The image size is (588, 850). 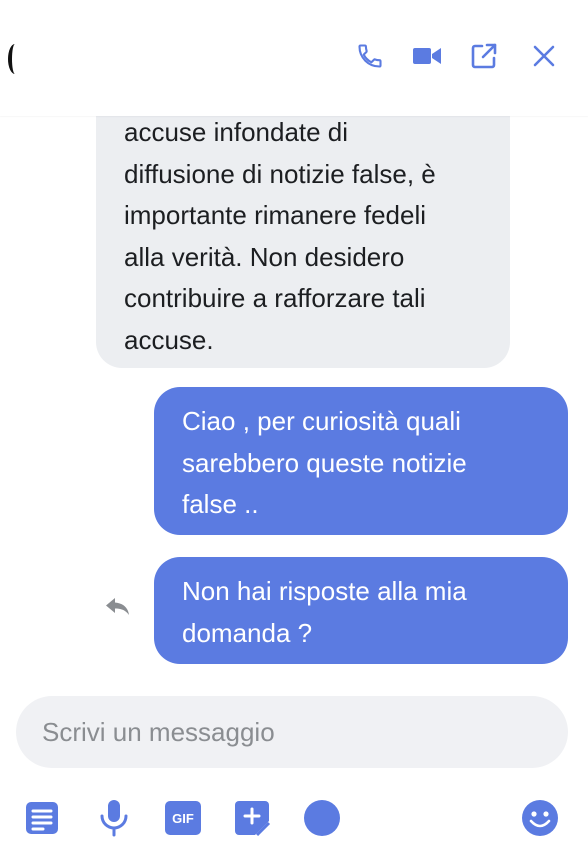 What do you see at coordinates (322, 818) in the screenshot?
I see `color-dot-icon` at bounding box center [322, 818].